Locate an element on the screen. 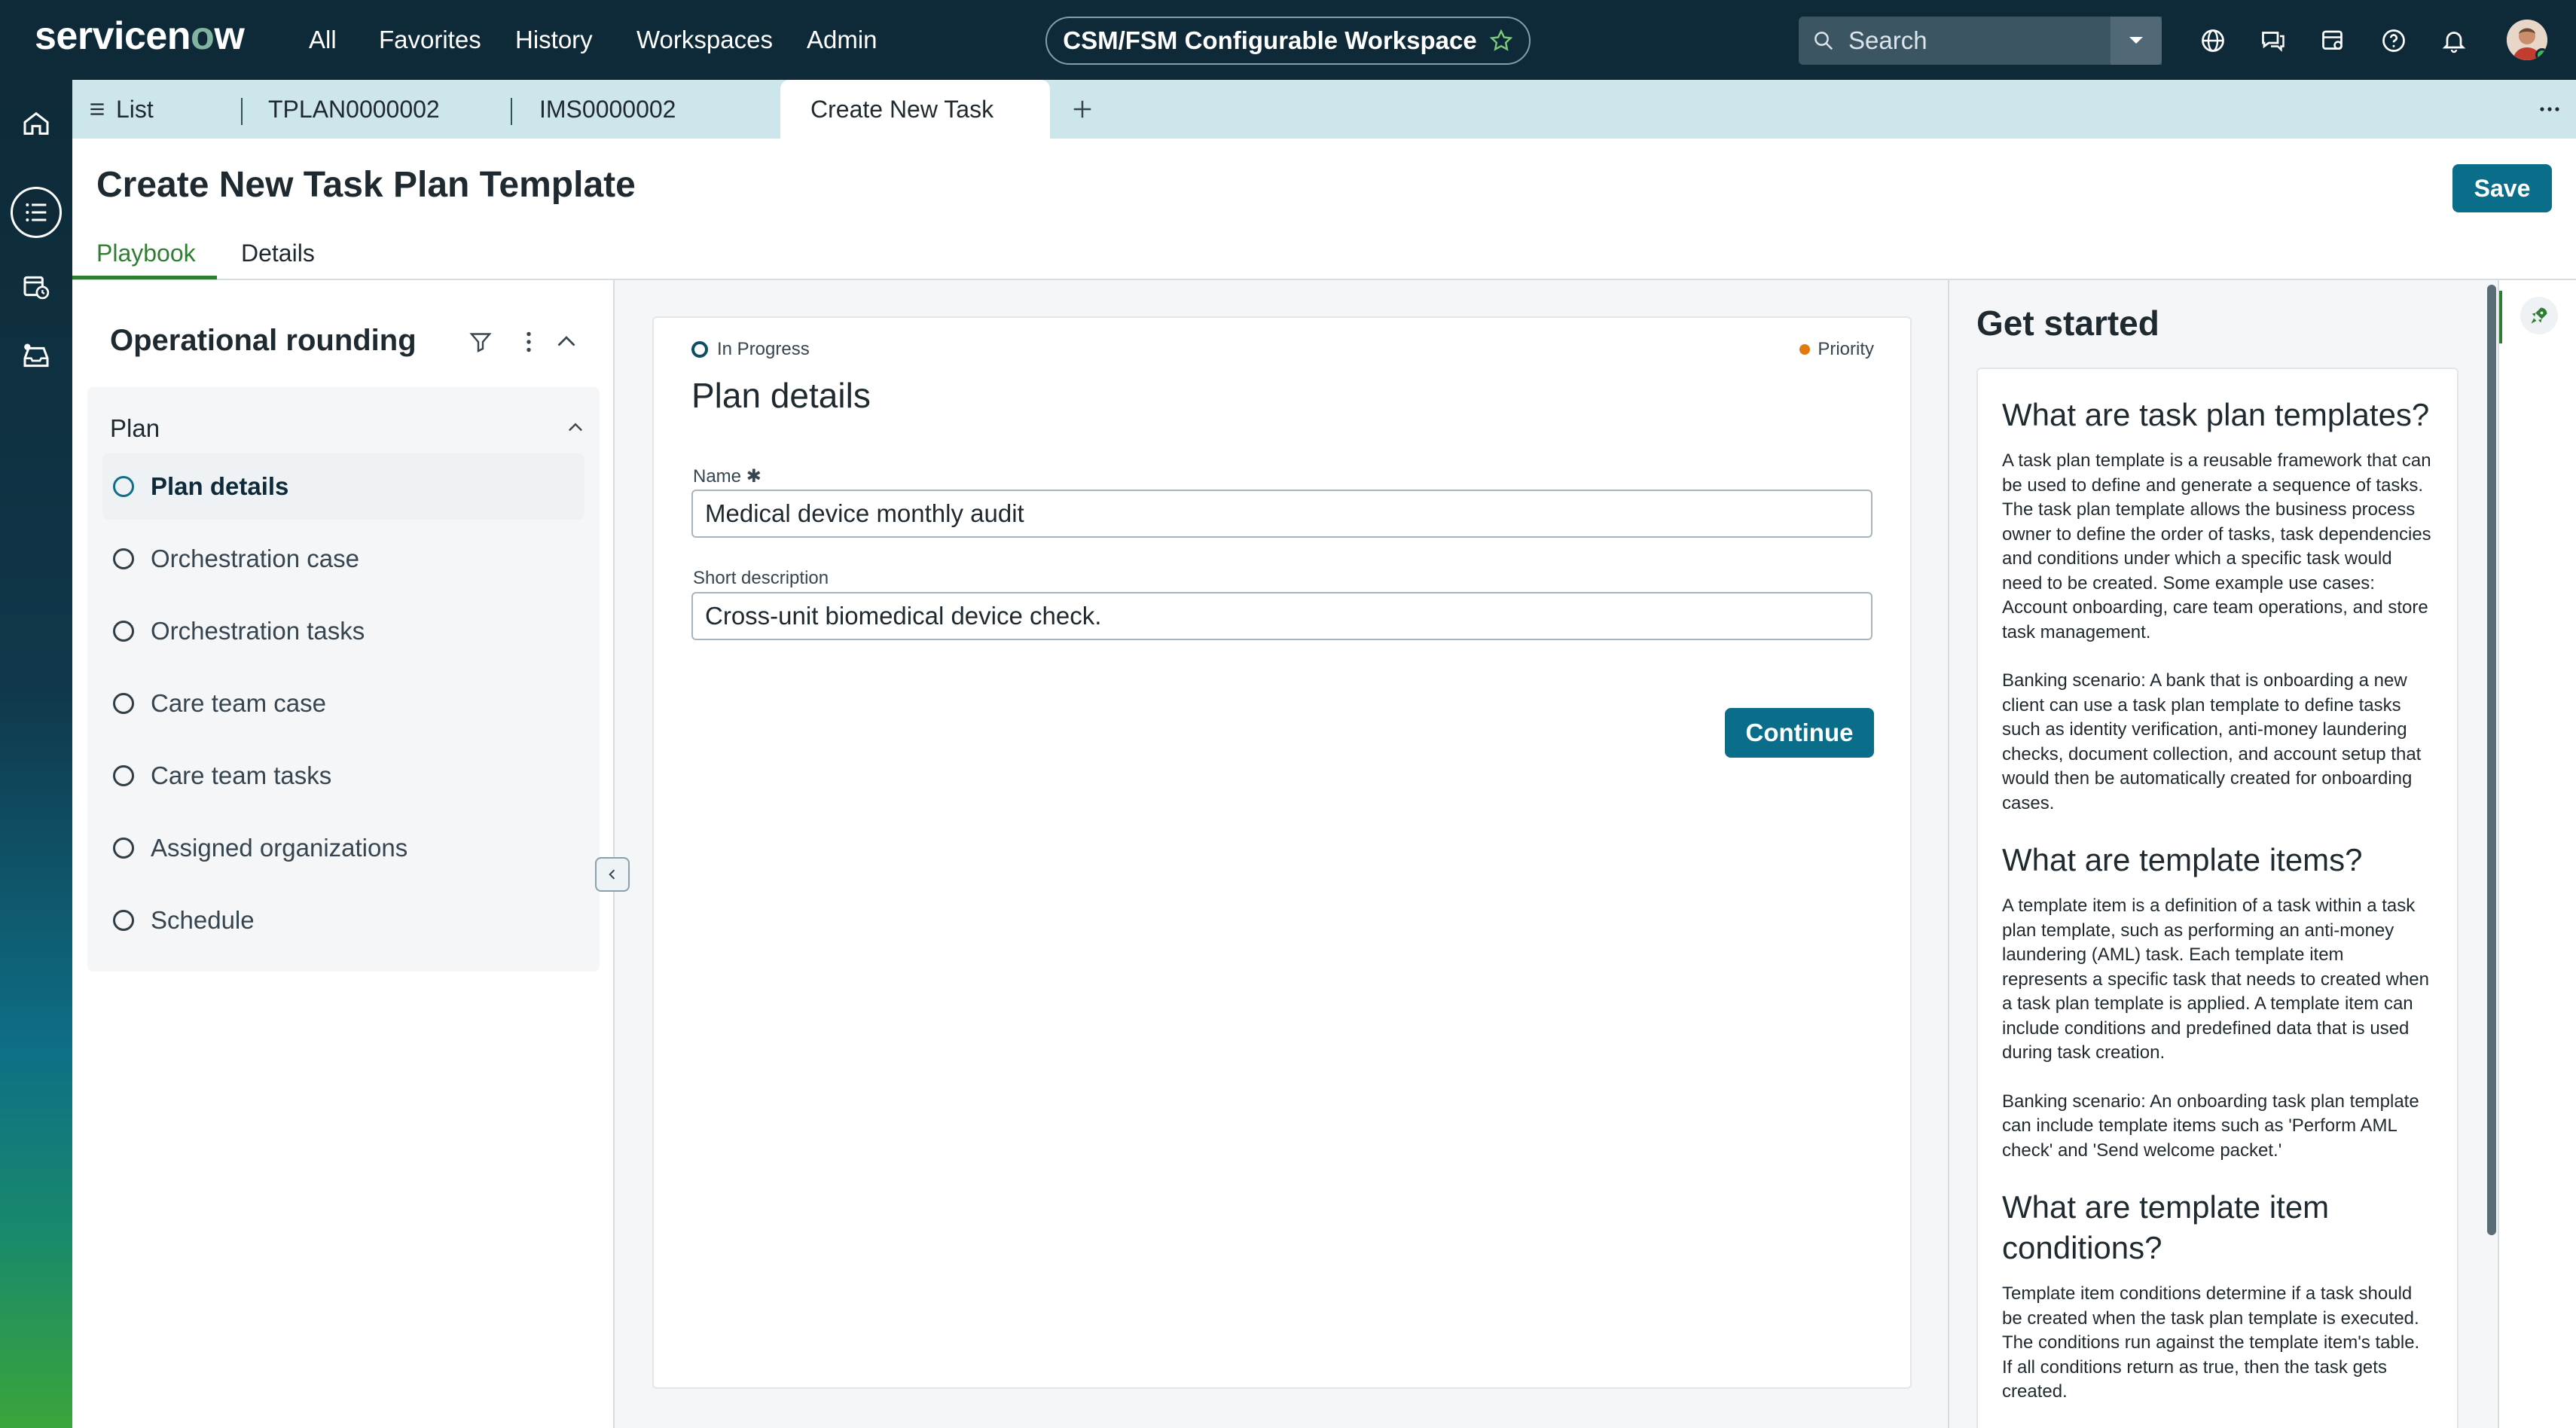  step-label: Care team tasks is located at coordinates (242, 775).